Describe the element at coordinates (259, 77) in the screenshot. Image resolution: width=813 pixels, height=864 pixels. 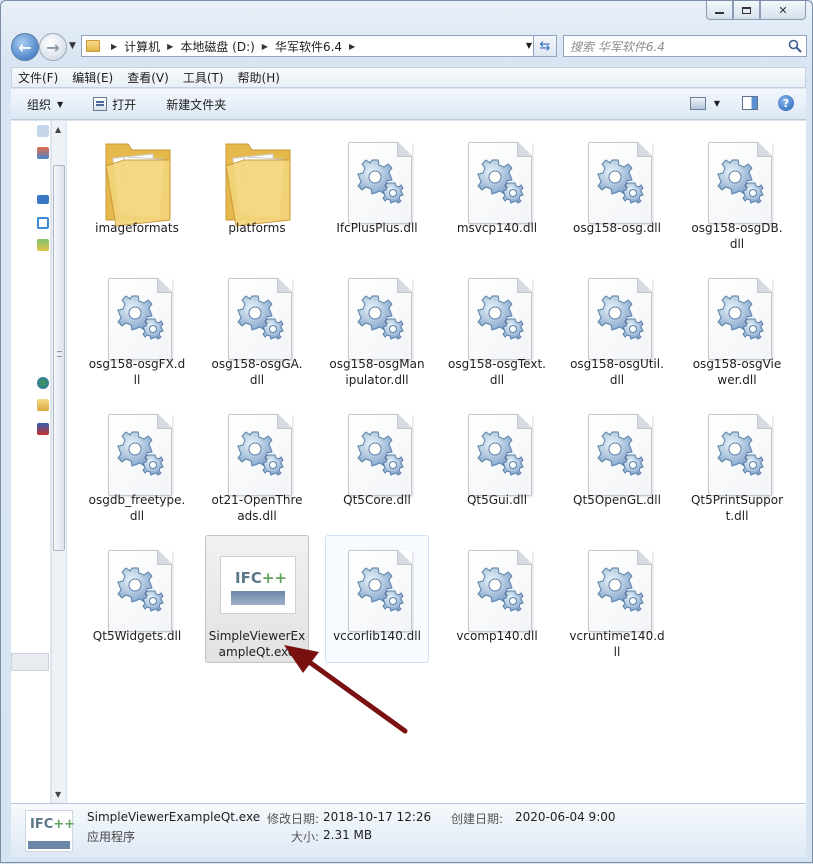
I see `menu-help: 帮助(H)` at that location.